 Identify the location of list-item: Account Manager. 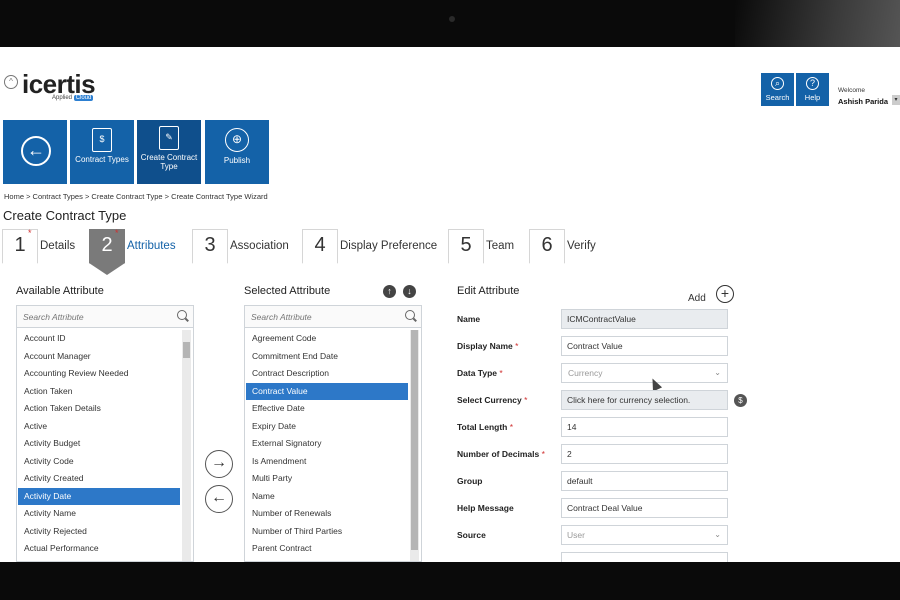
(99, 357).